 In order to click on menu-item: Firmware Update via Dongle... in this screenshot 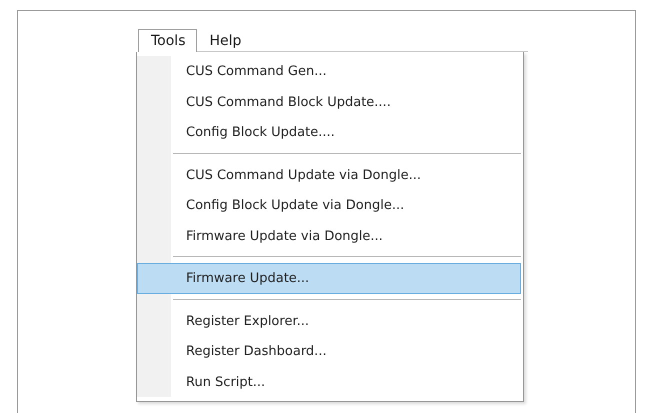, I will do `click(329, 235)`.